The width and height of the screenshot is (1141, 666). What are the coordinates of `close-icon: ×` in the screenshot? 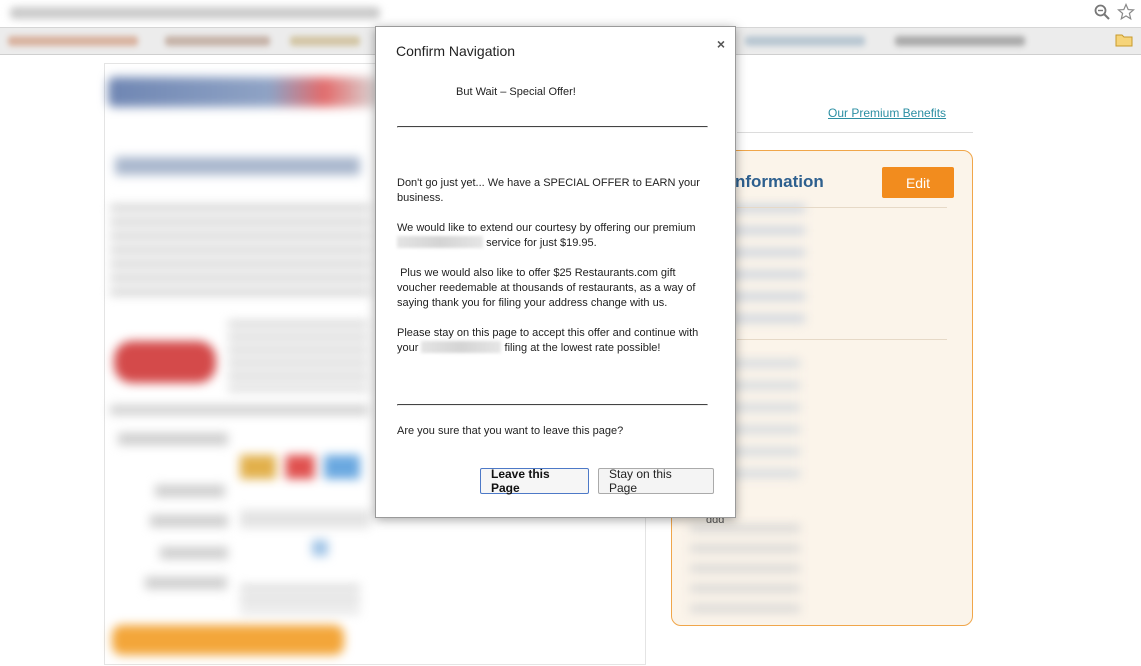 It's located at (721, 44).